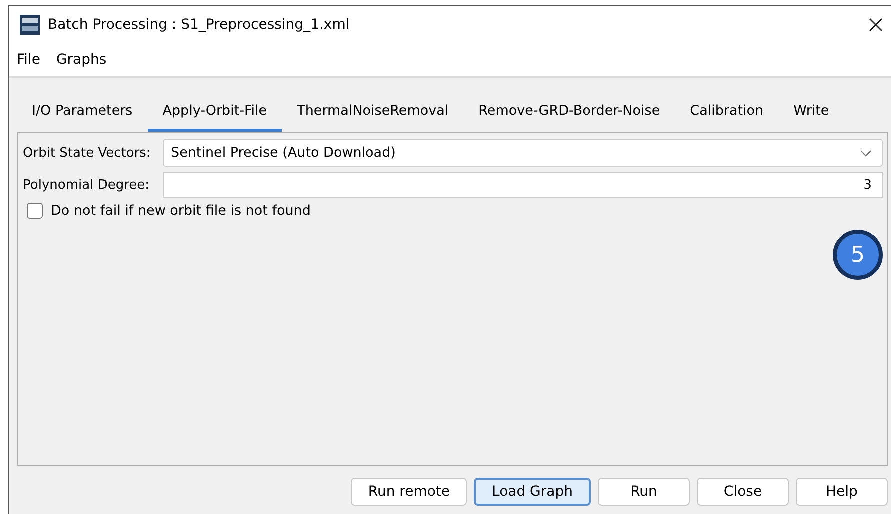 This screenshot has height=514, width=891. I want to click on tab: Calibration, so click(727, 112).